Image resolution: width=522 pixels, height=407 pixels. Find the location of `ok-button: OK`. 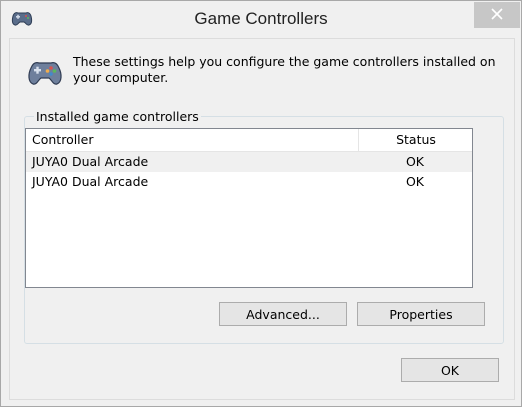

ok-button: OK is located at coordinates (450, 370).